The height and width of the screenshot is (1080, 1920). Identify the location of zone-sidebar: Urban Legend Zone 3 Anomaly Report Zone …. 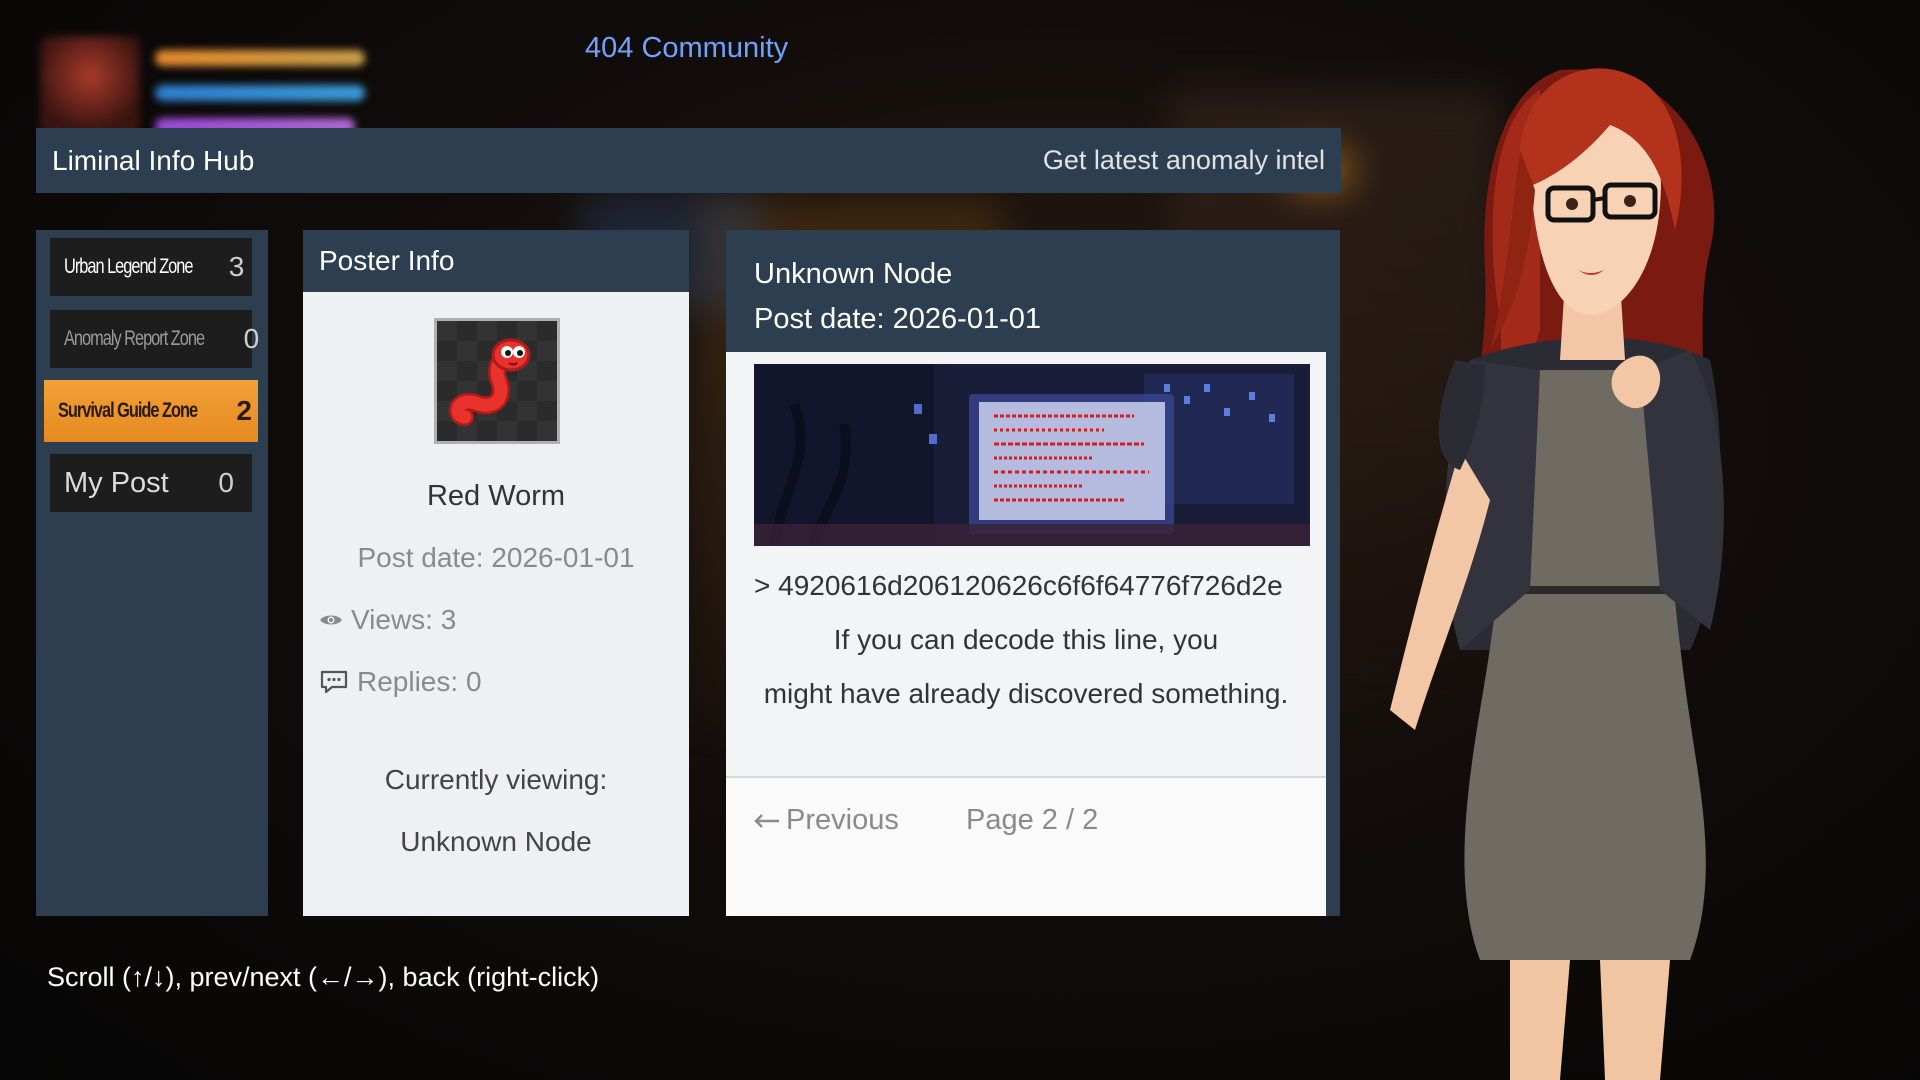
(152, 573).